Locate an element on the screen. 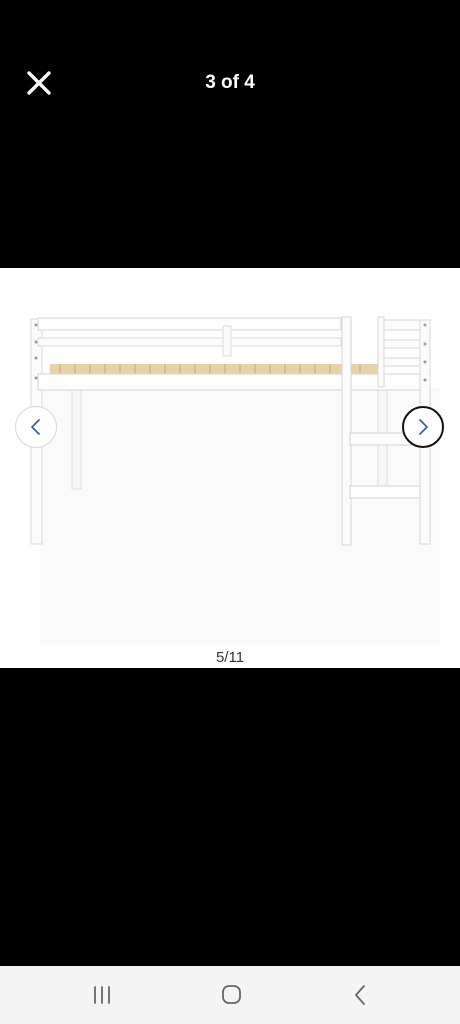  home-icon is located at coordinates (231, 994).